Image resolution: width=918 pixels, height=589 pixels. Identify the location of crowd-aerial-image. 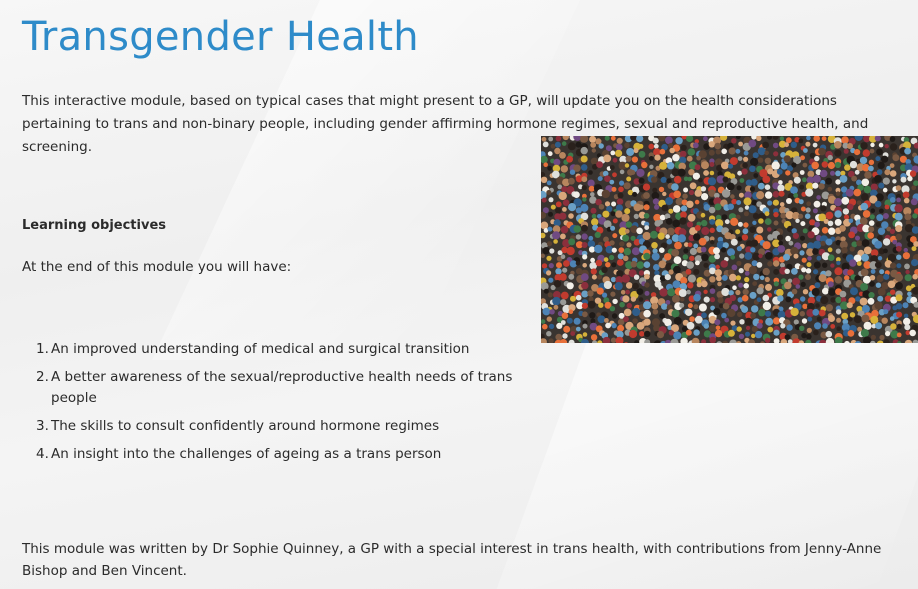
(729, 239).